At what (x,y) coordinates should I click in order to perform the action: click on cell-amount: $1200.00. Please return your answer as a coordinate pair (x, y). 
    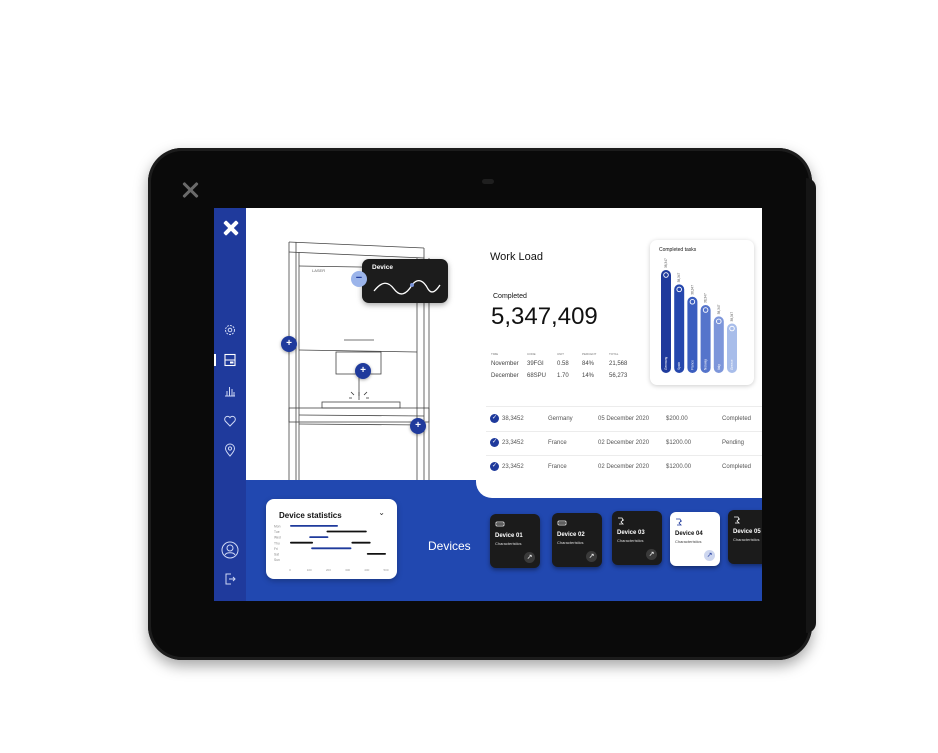
    Looking at the image, I should click on (679, 443).